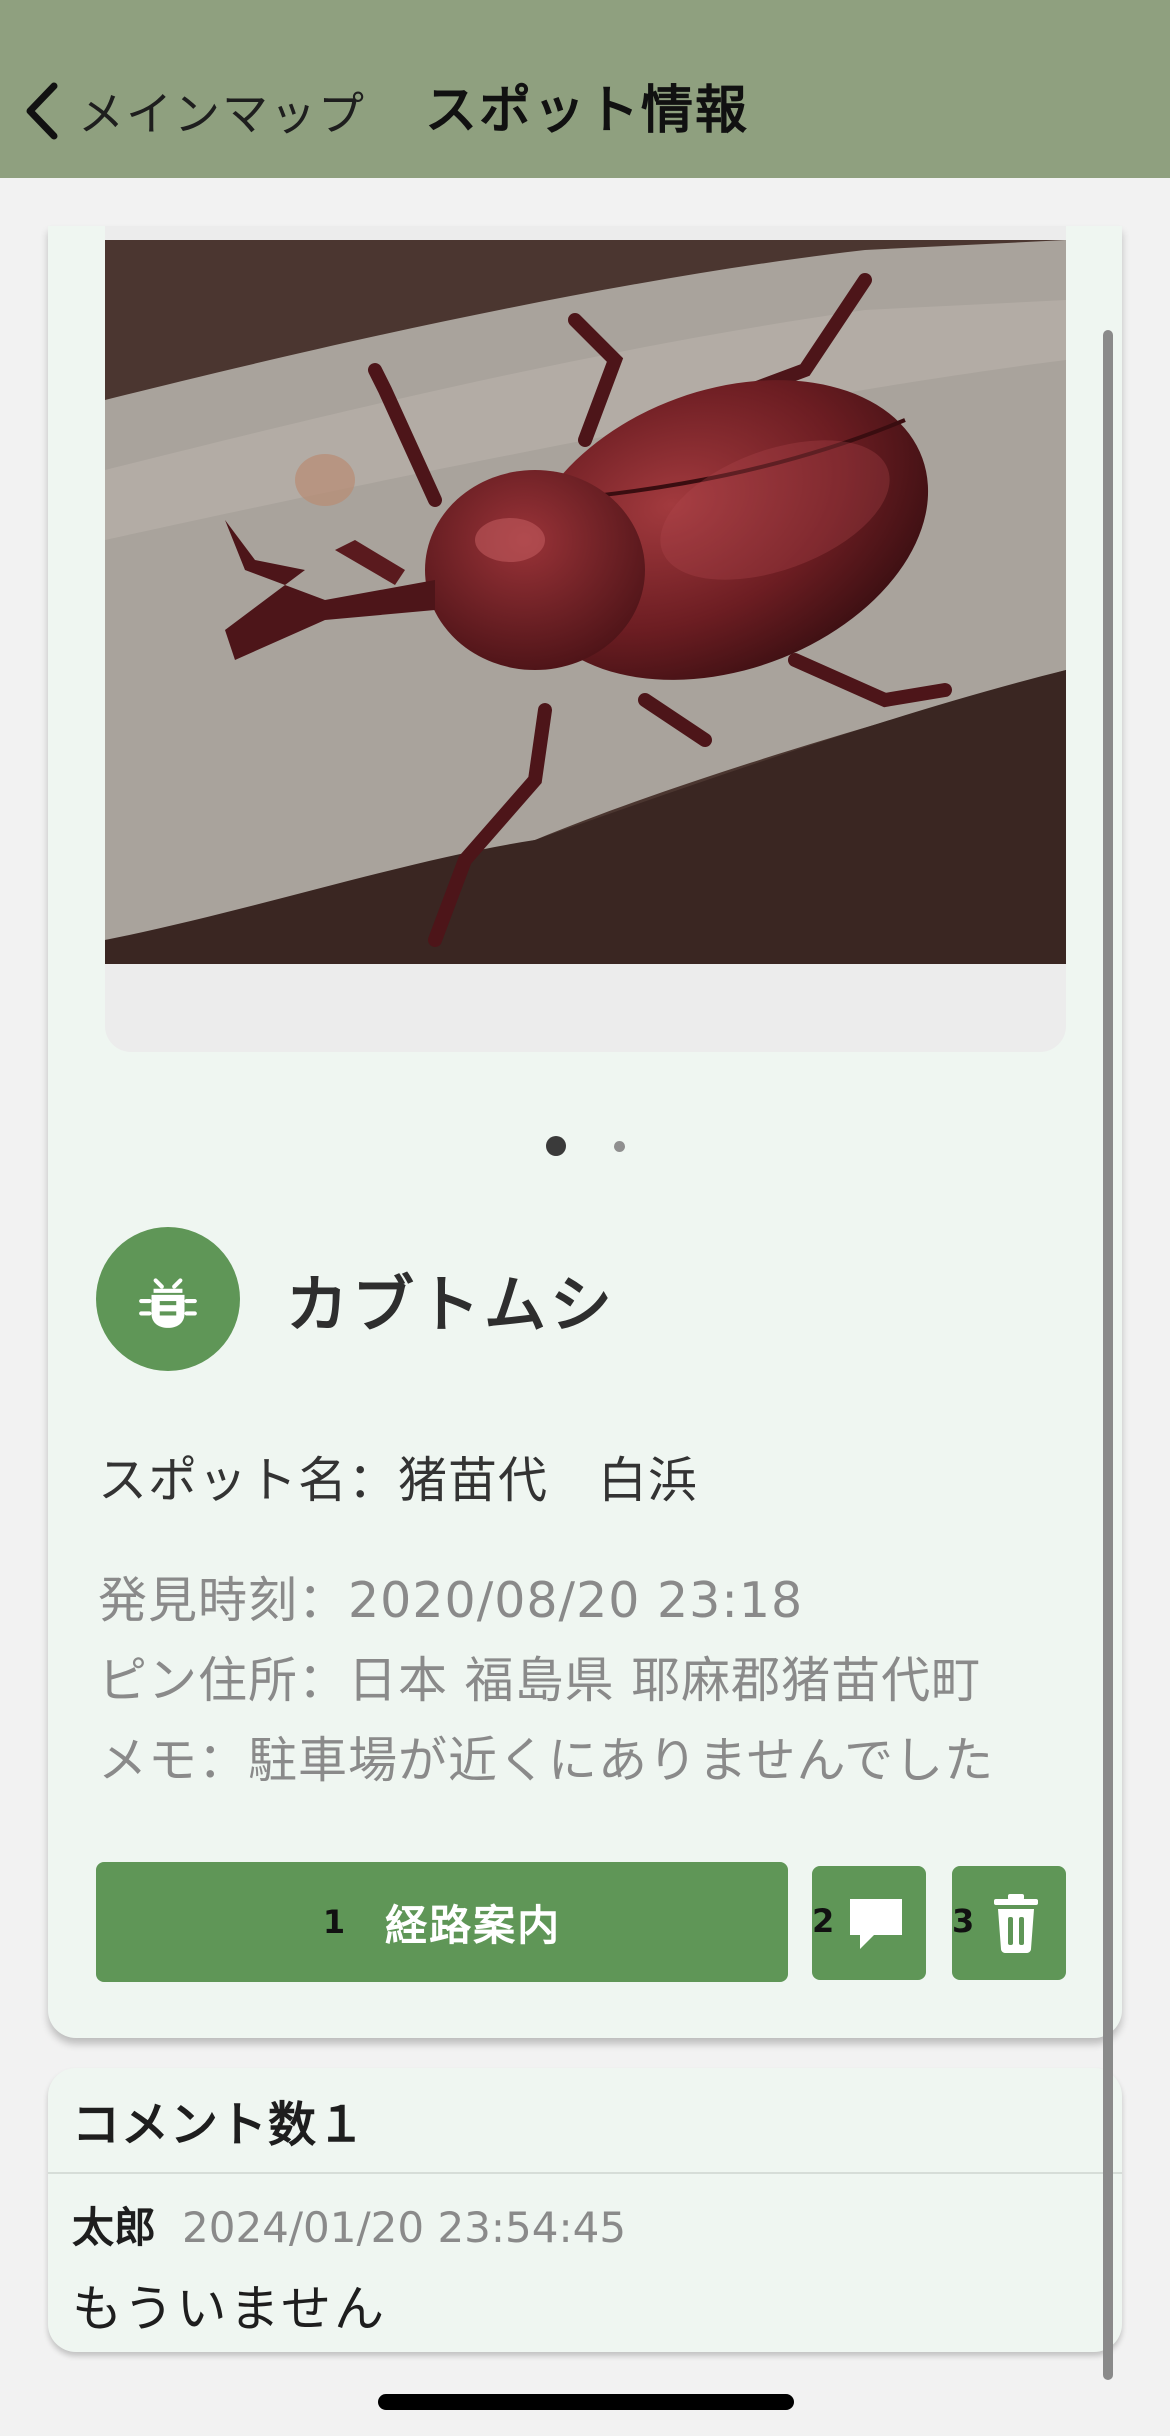  I want to click on back-label: メインマップ, so click(222, 114).